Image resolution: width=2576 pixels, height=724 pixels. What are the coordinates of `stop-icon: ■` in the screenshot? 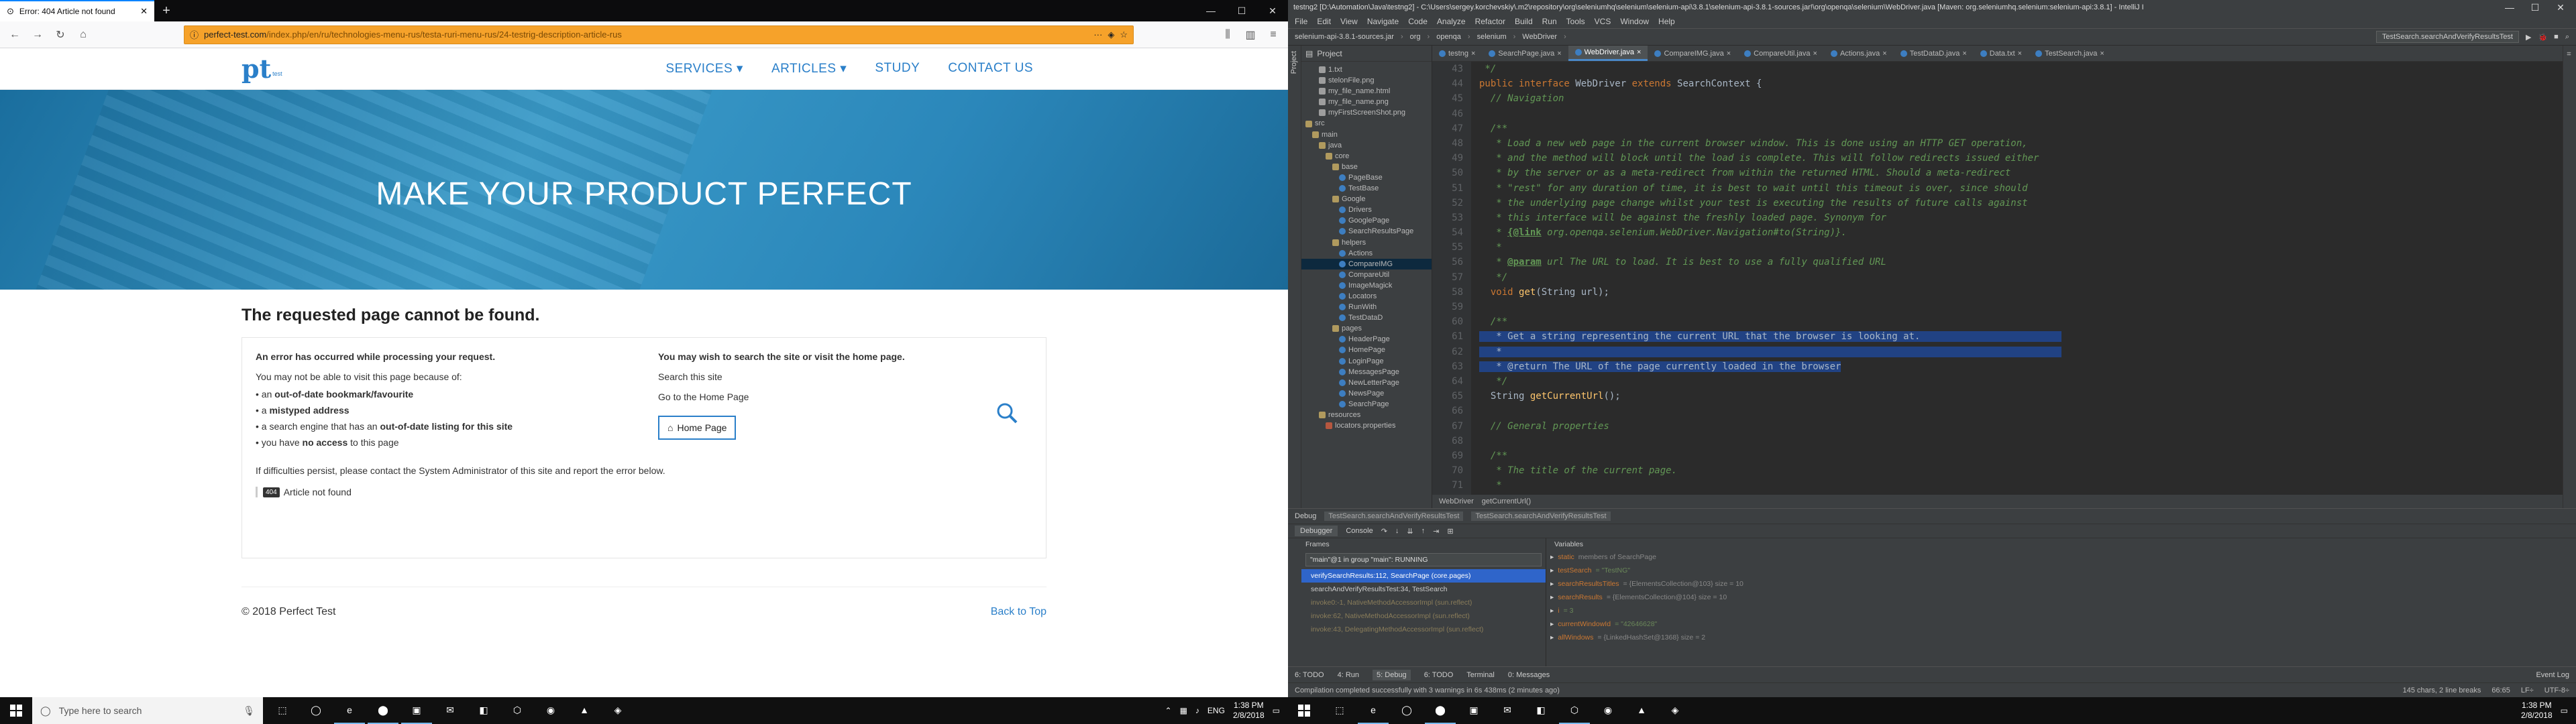 It's located at (2556, 37).